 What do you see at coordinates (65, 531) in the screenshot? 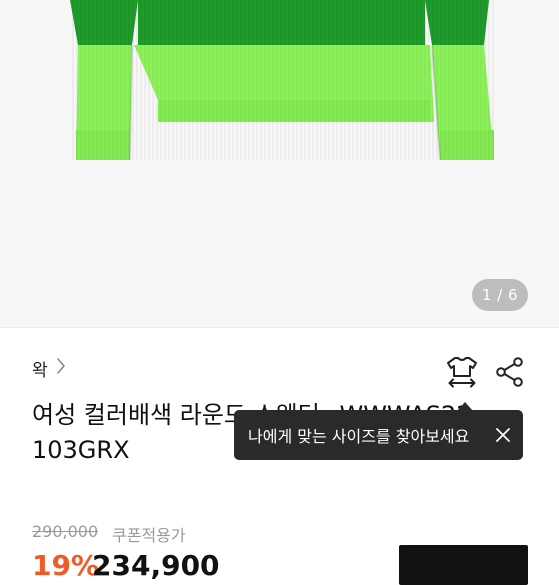
I see `original-price: 290,000` at bounding box center [65, 531].